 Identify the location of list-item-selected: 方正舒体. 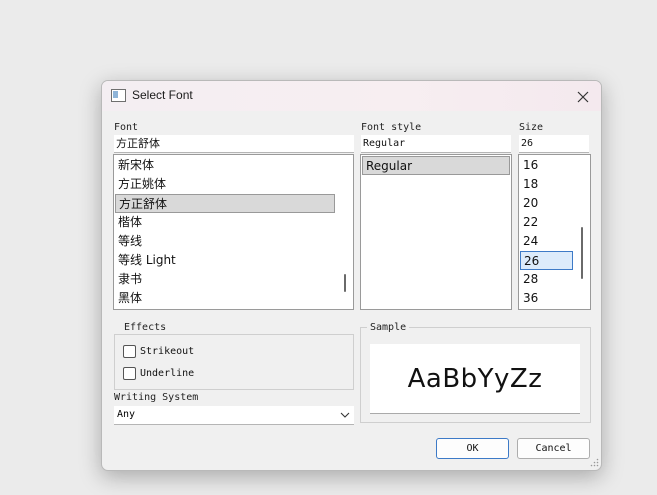
(225, 203).